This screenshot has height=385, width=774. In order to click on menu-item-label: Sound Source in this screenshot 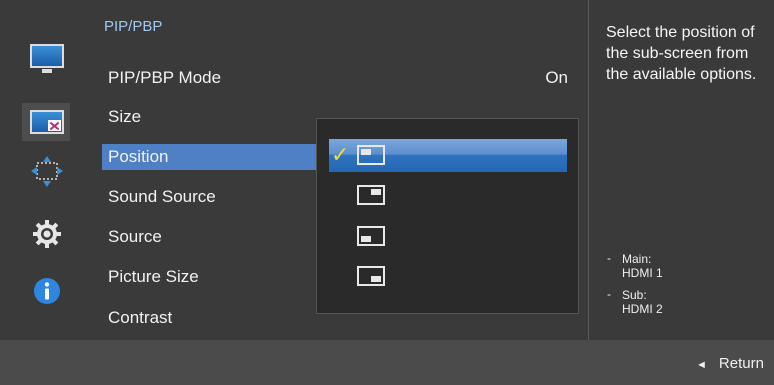, I will do `click(162, 196)`.